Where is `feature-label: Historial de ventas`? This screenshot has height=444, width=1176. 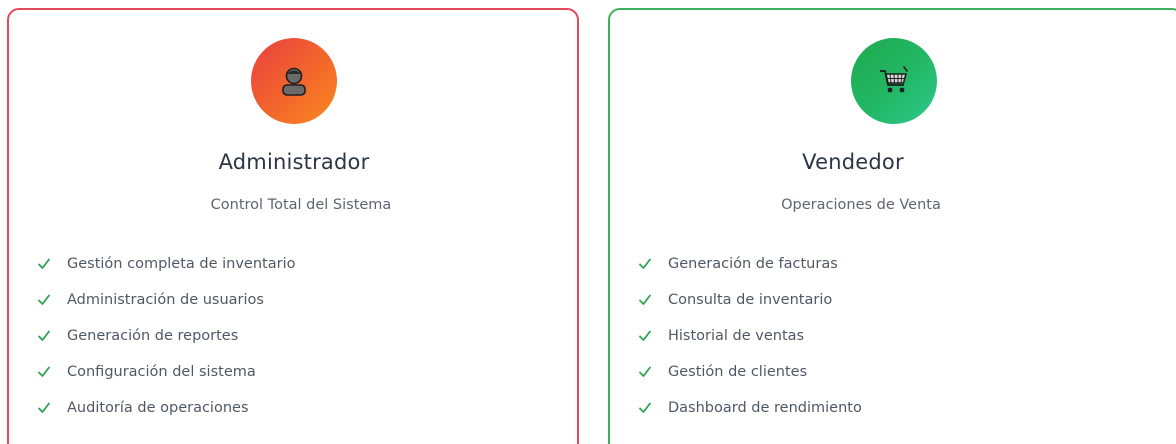
feature-label: Historial de ventas is located at coordinates (736, 336).